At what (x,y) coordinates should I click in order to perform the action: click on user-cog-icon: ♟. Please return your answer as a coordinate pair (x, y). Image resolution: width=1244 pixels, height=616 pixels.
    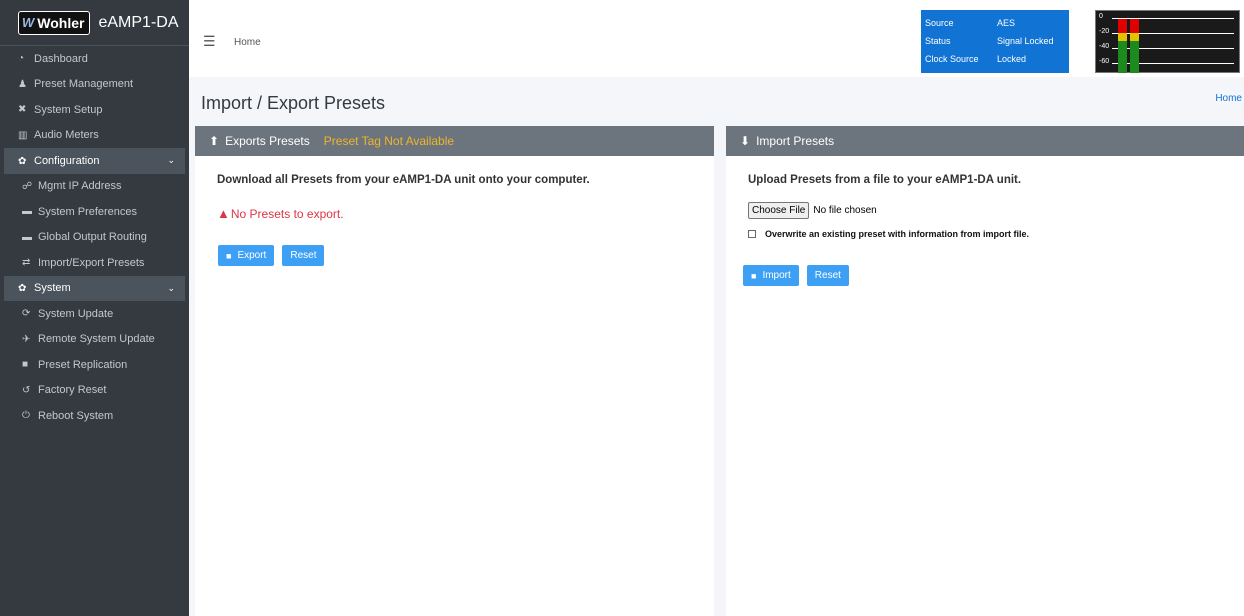
    Looking at the image, I should click on (22, 84).